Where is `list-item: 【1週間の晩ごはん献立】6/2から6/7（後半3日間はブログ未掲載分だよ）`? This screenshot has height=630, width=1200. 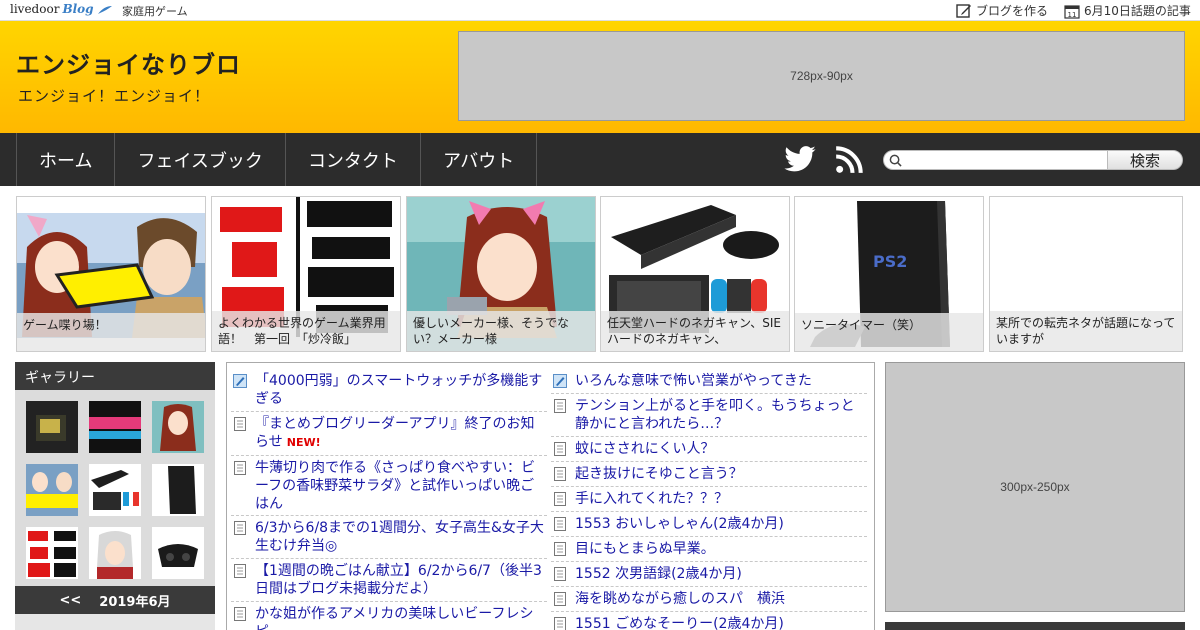
list-item: 【1週間の晩ごはん献立】6/2から6/7（後半3日間はブログ未掲載分だよ） is located at coordinates (389, 580).